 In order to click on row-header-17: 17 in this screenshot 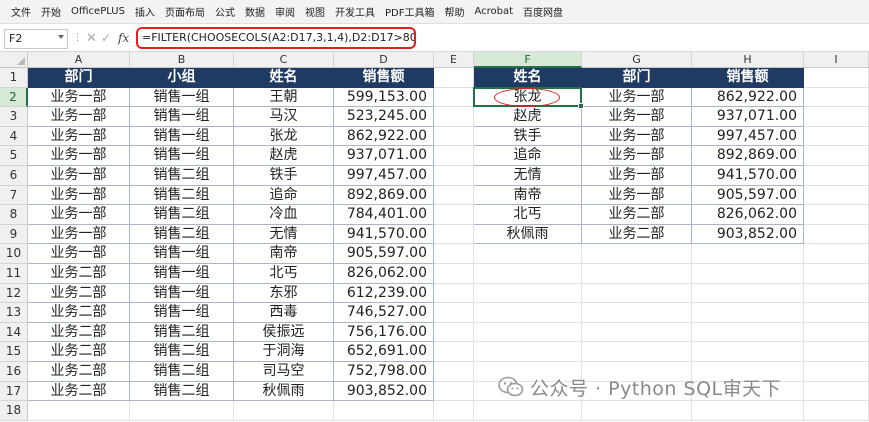, I will do `click(14, 391)`.